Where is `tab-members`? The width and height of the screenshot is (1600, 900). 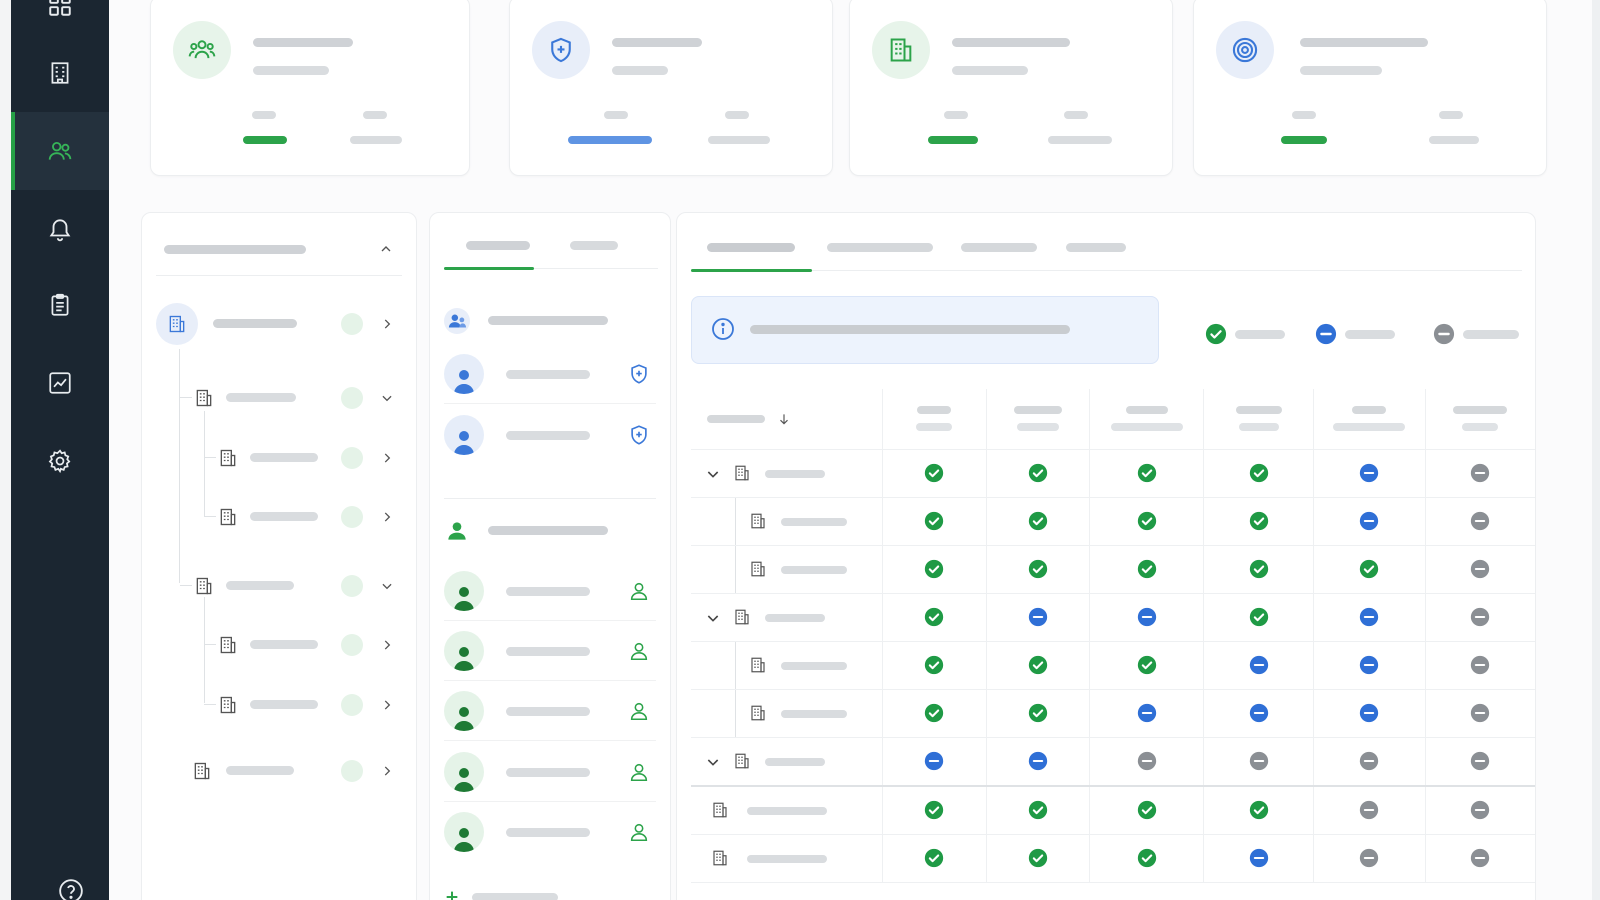 tab-members is located at coordinates (498, 245).